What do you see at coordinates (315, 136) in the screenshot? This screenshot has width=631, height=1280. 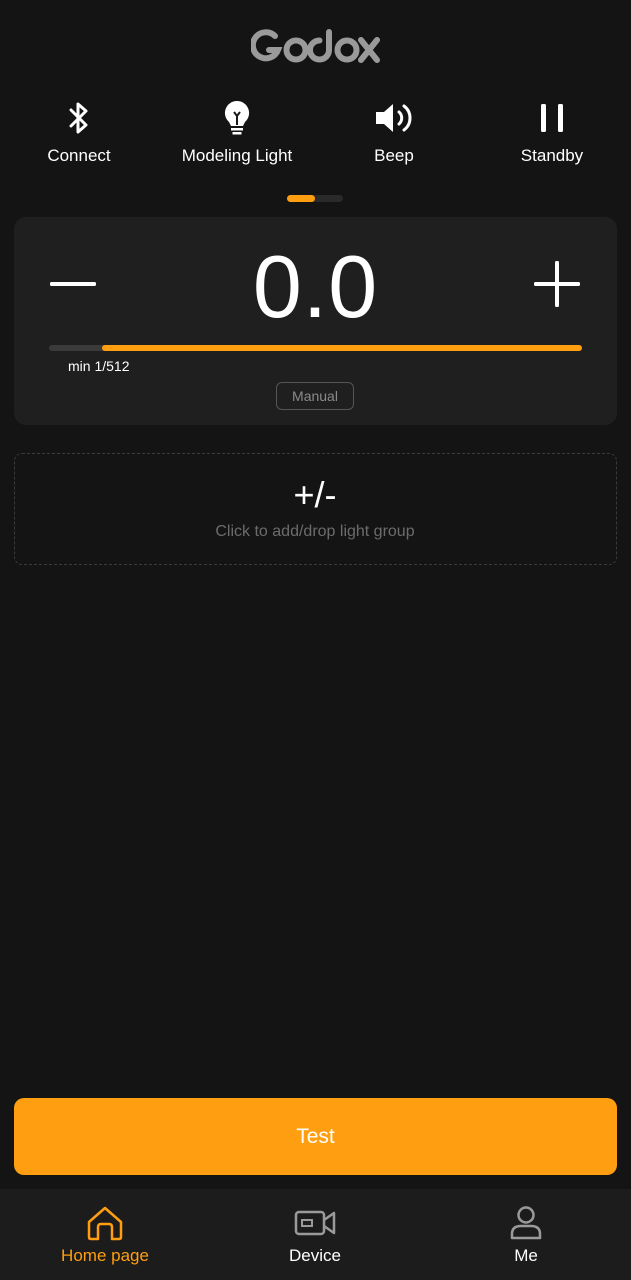 I see `quick-actions-bar: Connect Modeling Light Beep Standby` at bounding box center [315, 136].